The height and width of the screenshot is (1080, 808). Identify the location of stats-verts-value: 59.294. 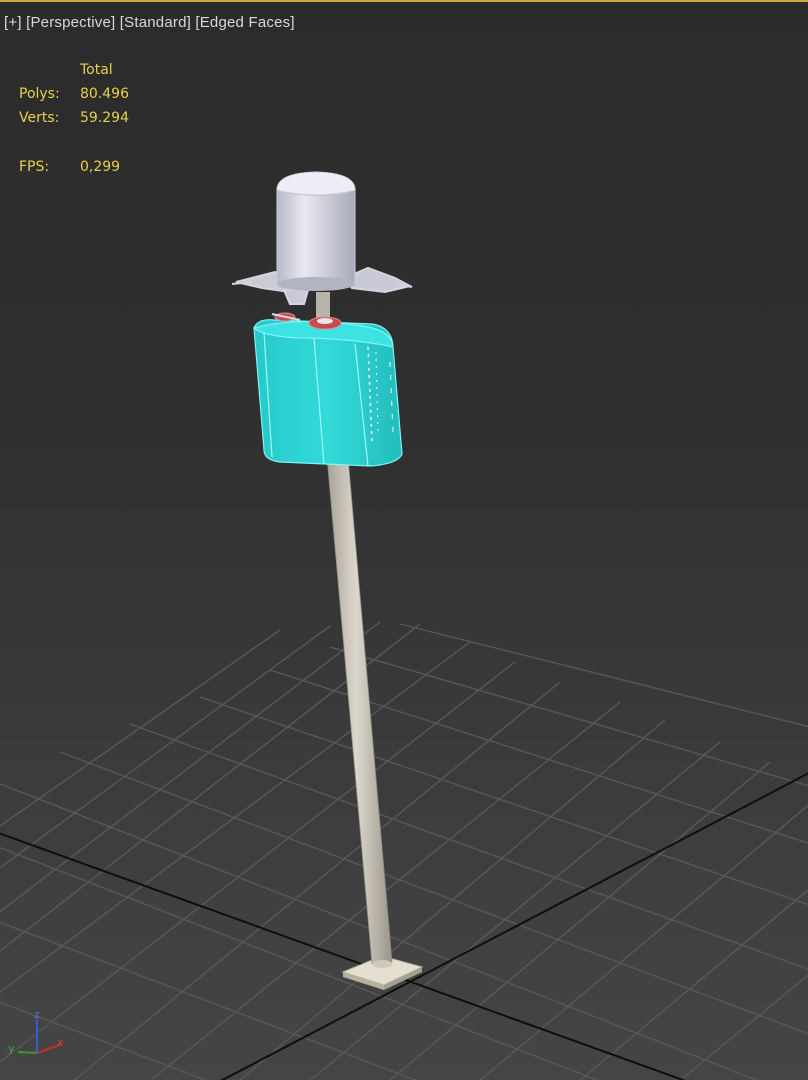
(104, 118).